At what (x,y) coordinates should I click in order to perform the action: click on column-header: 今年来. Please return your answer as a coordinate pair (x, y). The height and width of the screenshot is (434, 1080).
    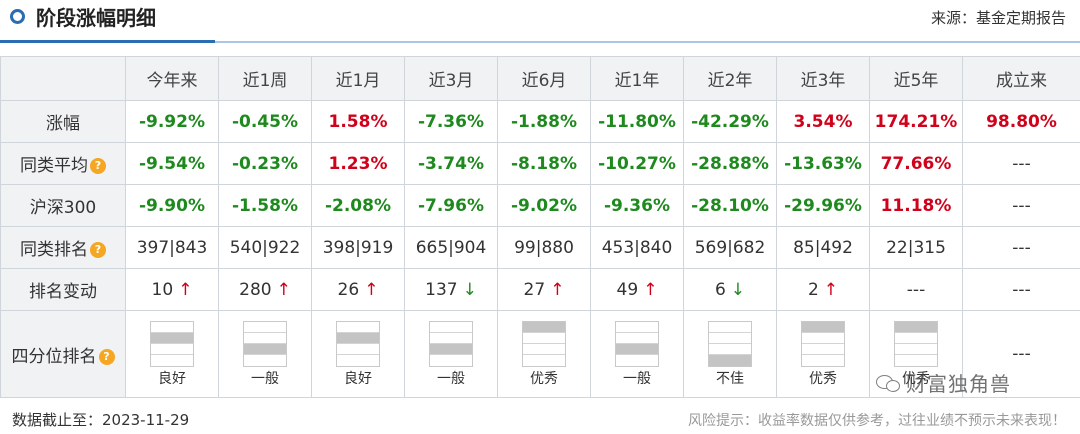
    Looking at the image, I should click on (172, 78).